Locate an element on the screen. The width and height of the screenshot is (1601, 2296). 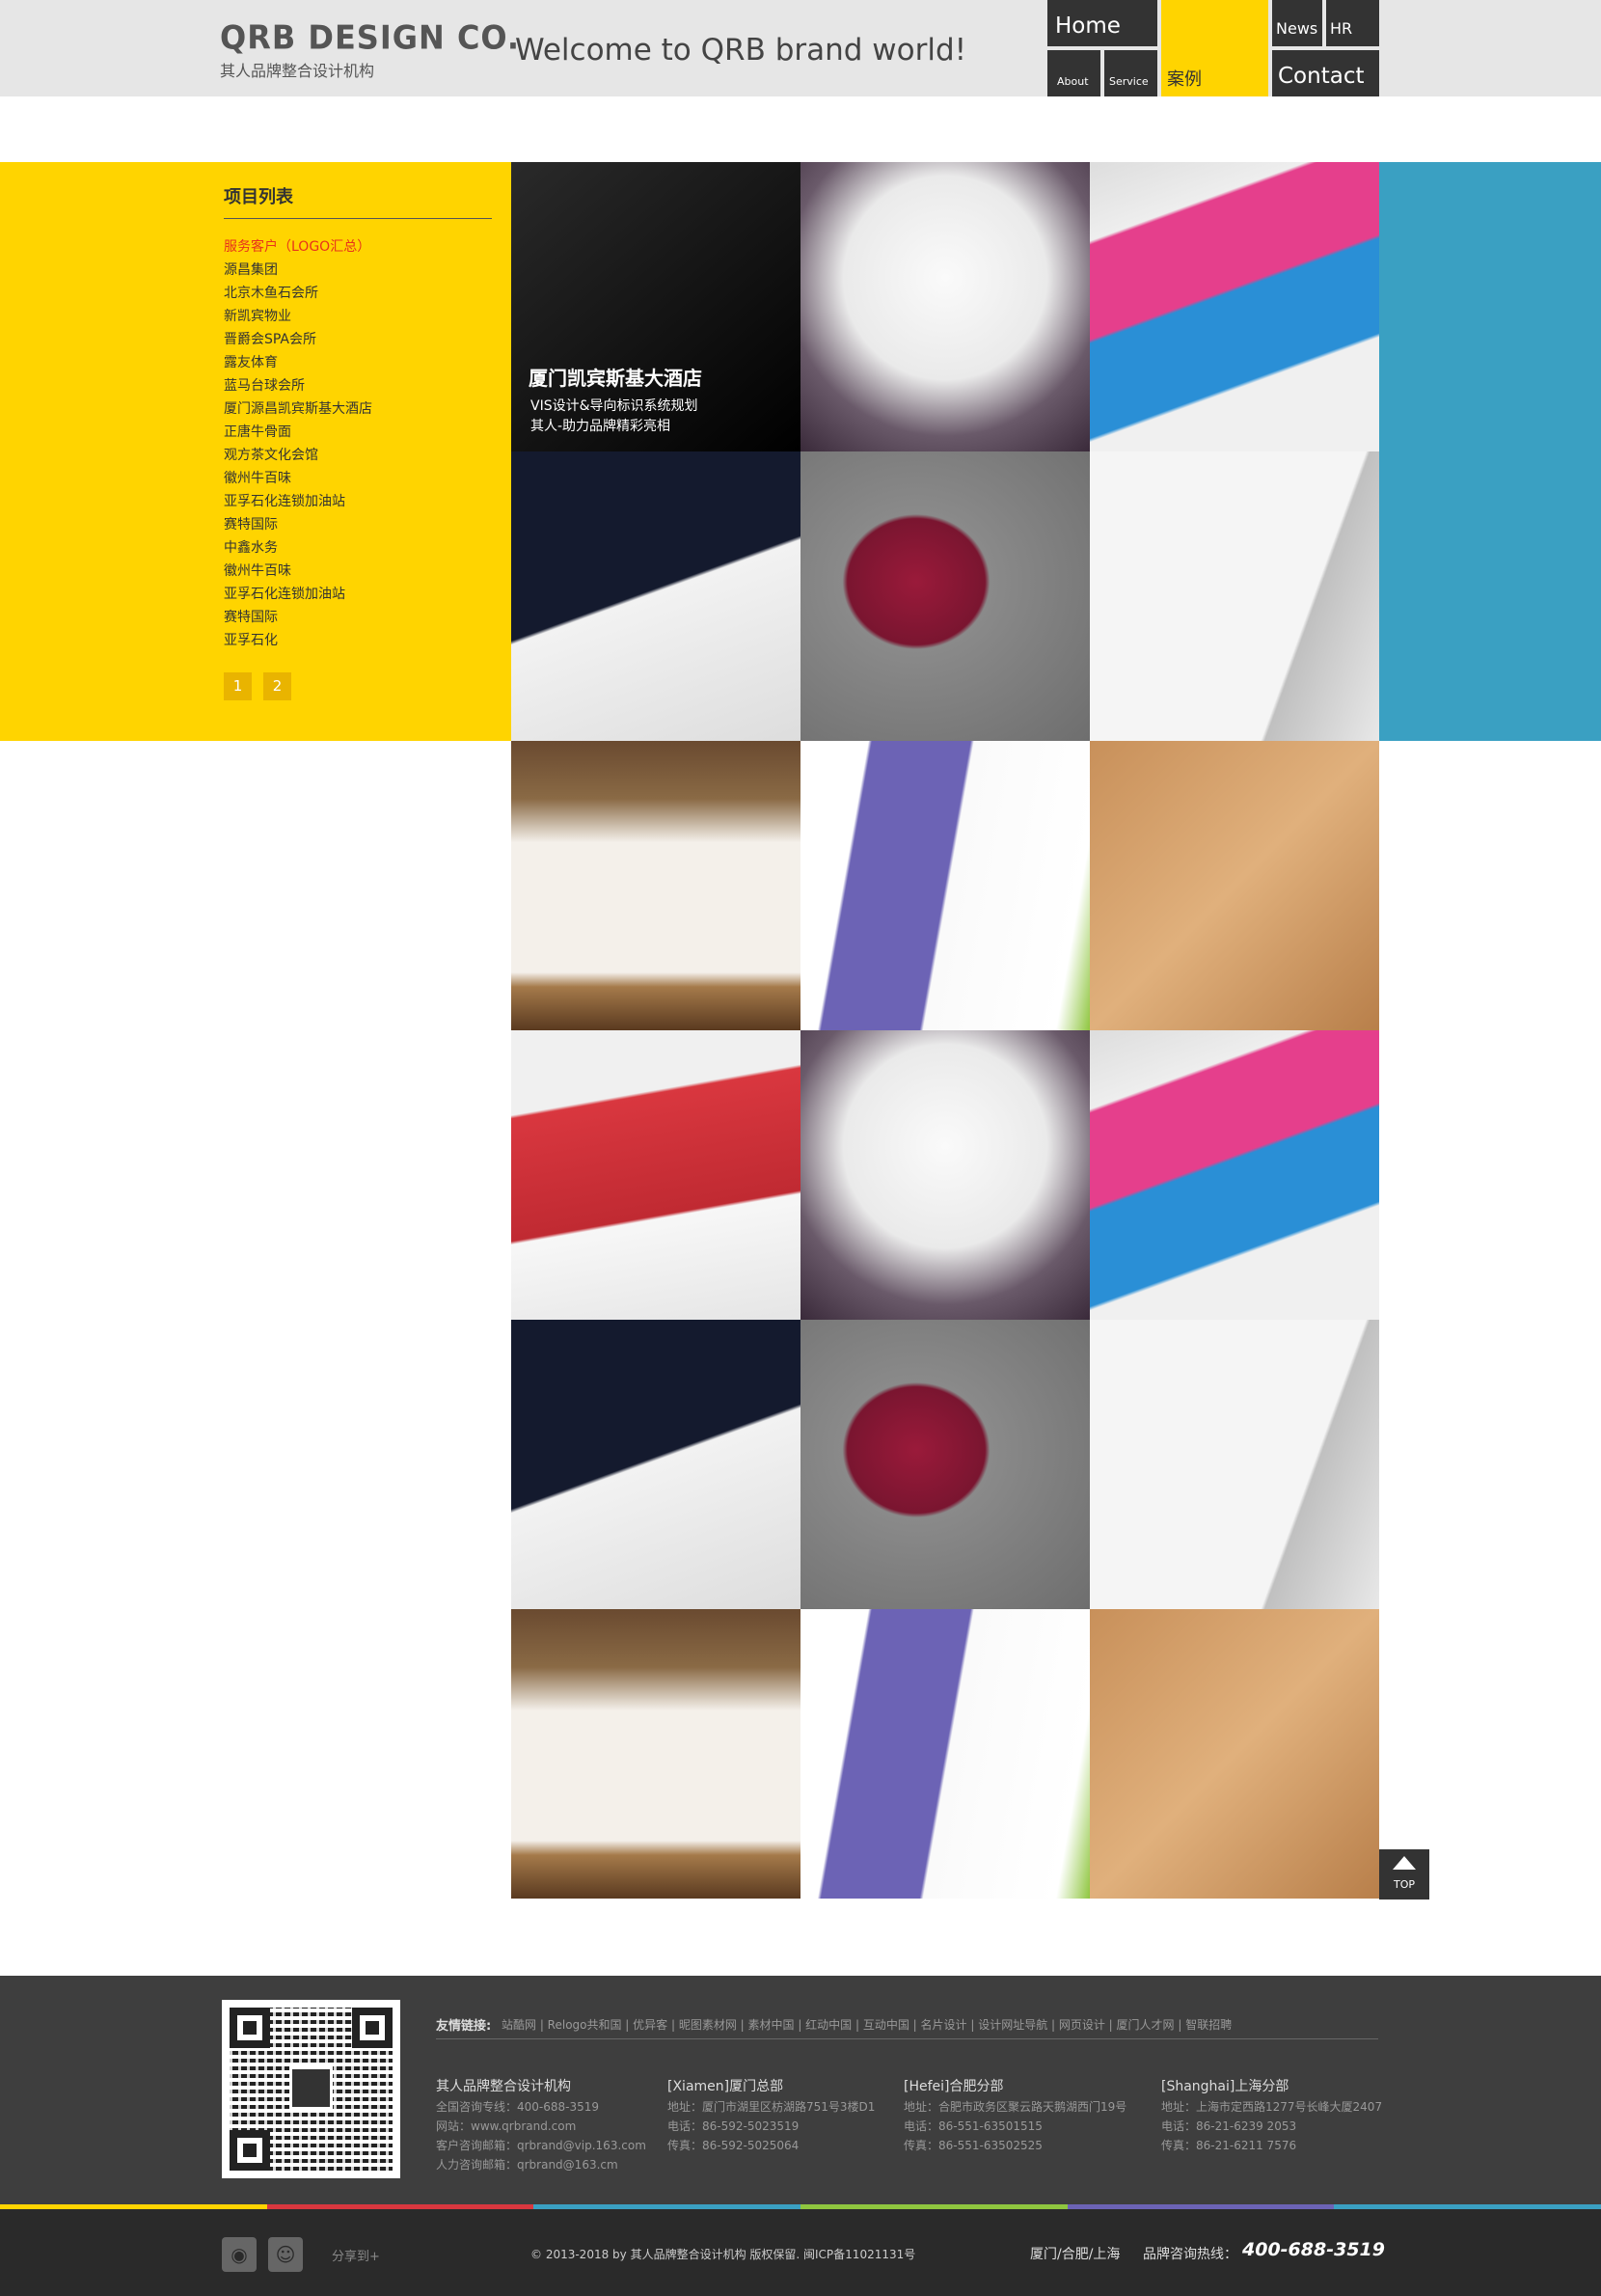
project-list-item: 观方茶文化会馆 is located at coordinates (298, 455).